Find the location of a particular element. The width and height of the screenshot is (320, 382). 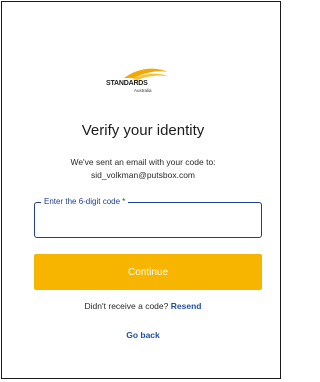

page-title: Verify your identity is located at coordinates (143, 130).